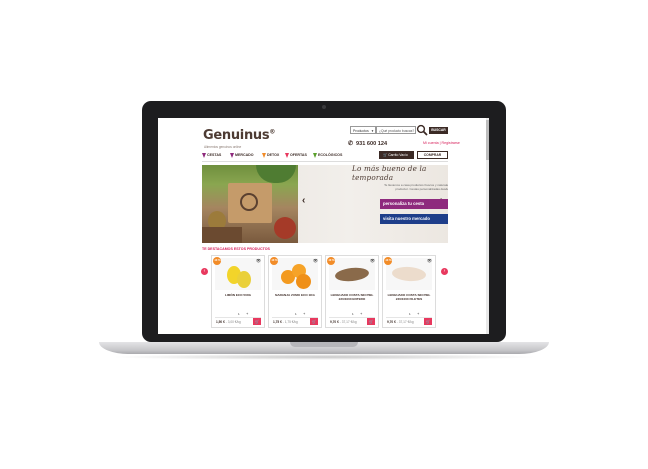  I want to click on checkout-button: COMPRAR, so click(432, 155).